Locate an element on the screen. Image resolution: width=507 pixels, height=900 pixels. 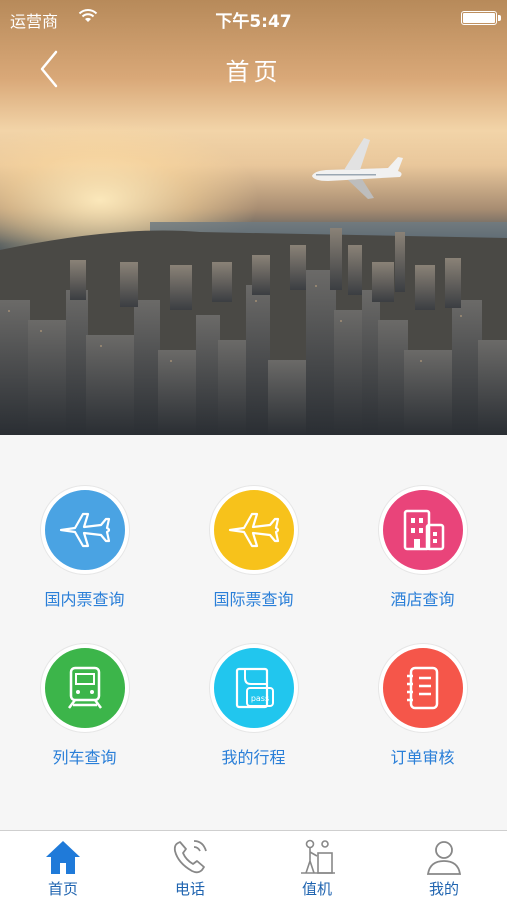
train-icon is located at coordinates (84, 688).